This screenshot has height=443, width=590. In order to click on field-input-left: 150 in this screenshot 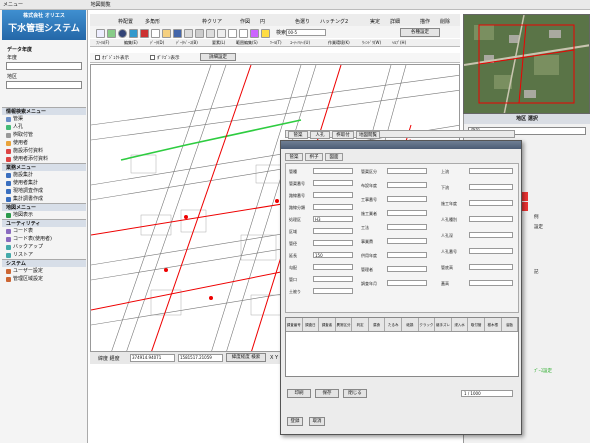, I will do `click(333, 255)`.